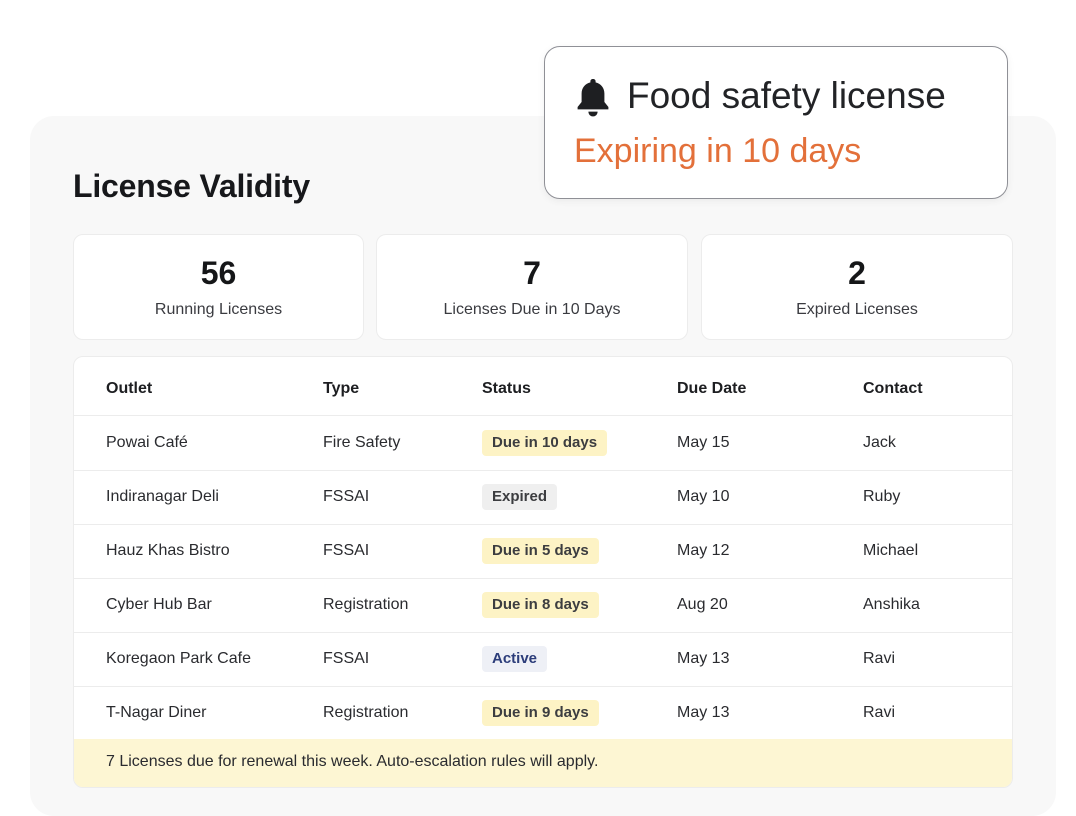  I want to click on page-title: License Validity, so click(191, 186).